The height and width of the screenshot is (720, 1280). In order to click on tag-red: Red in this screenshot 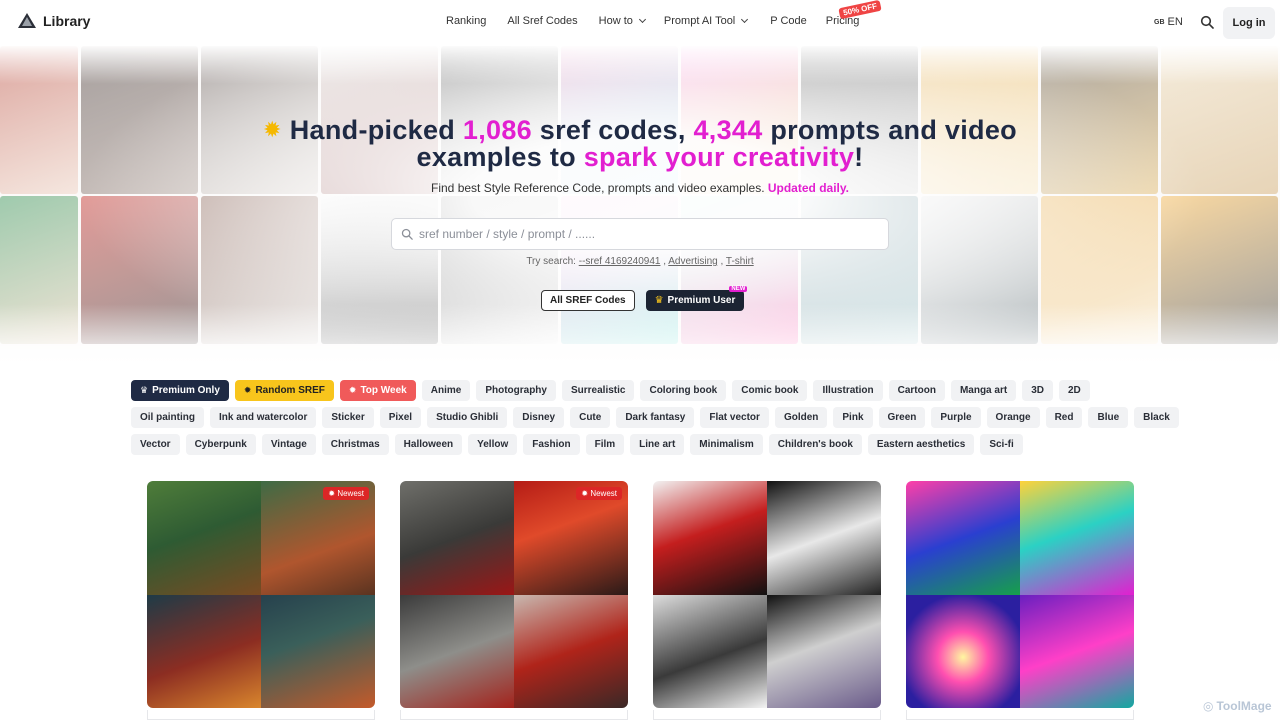, I will do `click(1064, 417)`.